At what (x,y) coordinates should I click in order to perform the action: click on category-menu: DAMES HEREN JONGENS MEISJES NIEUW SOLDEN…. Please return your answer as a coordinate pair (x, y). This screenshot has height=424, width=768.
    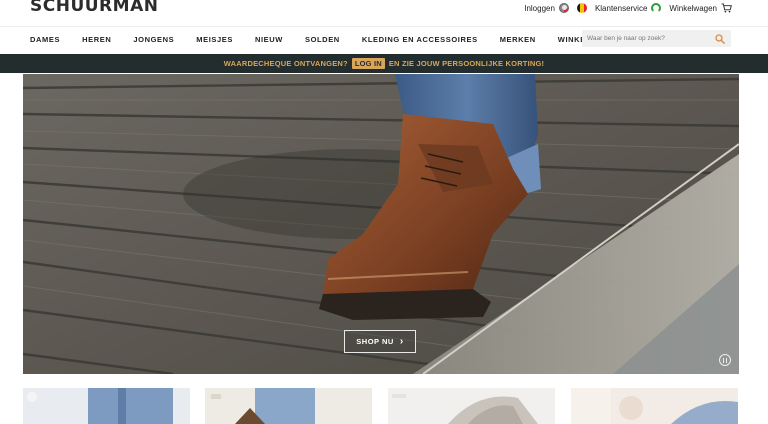
    Looking at the image, I should click on (313, 39).